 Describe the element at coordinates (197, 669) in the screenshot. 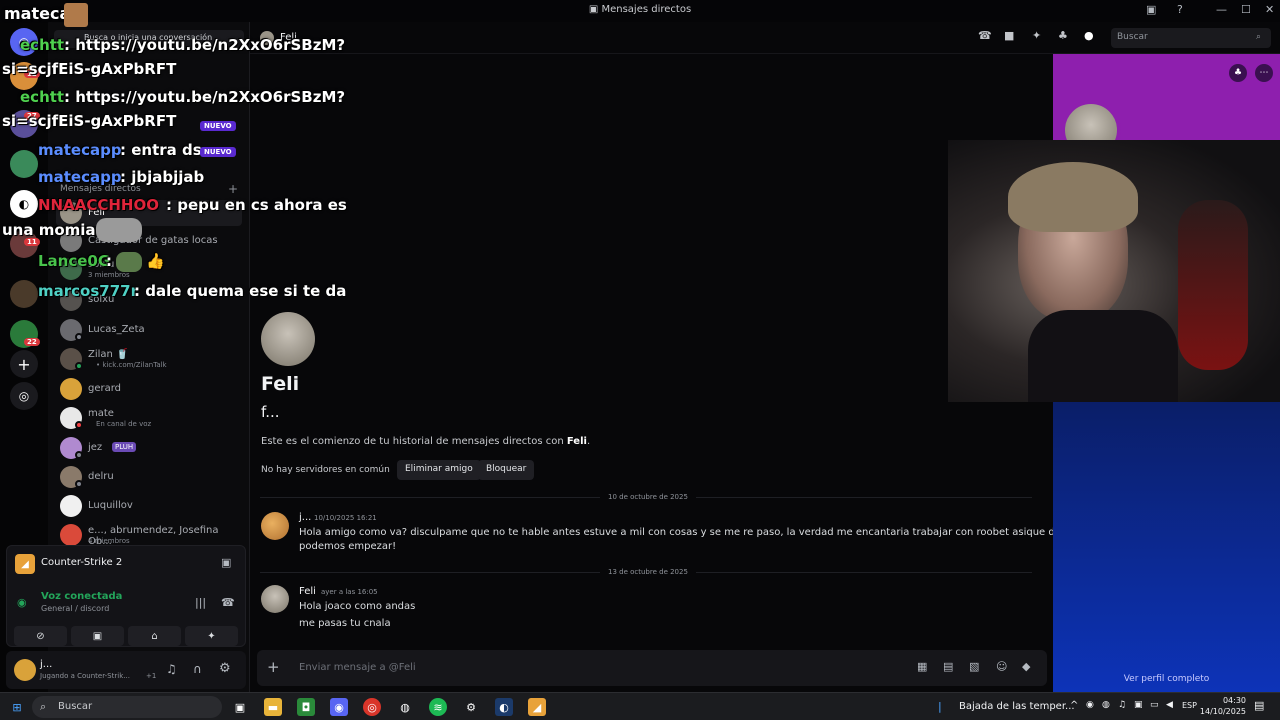

I see `headphones-icon: ∩` at that location.